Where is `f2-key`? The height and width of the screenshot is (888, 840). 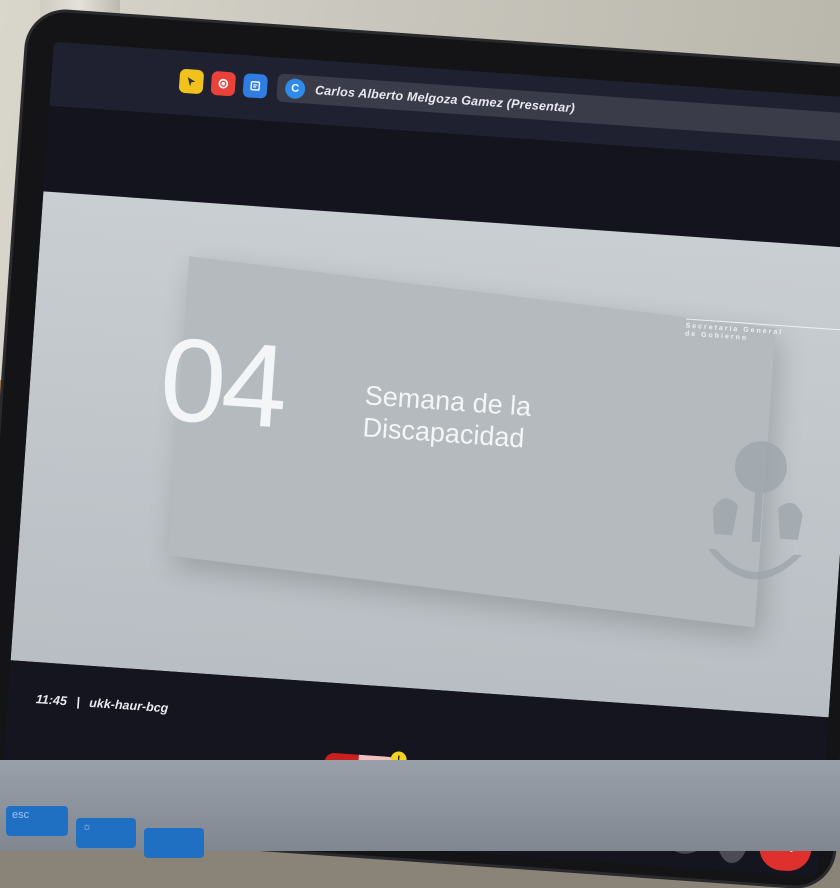 f2-key is located at coordinates (174, 843).